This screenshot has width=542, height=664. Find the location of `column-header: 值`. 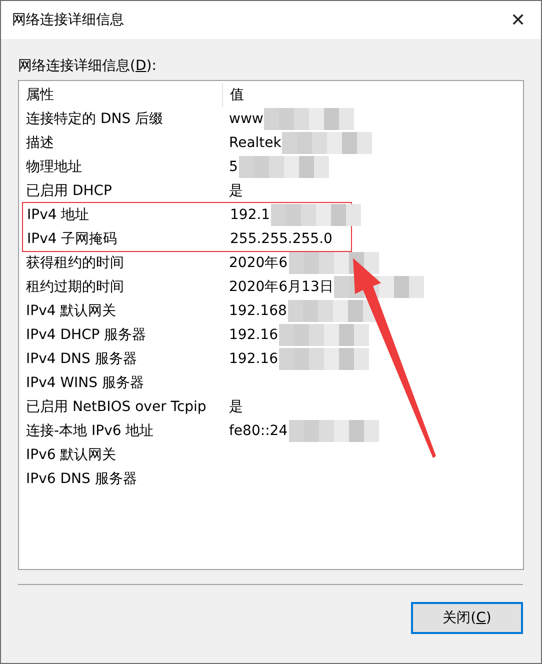

column-header: 值 is located at coordinates (372, 95).